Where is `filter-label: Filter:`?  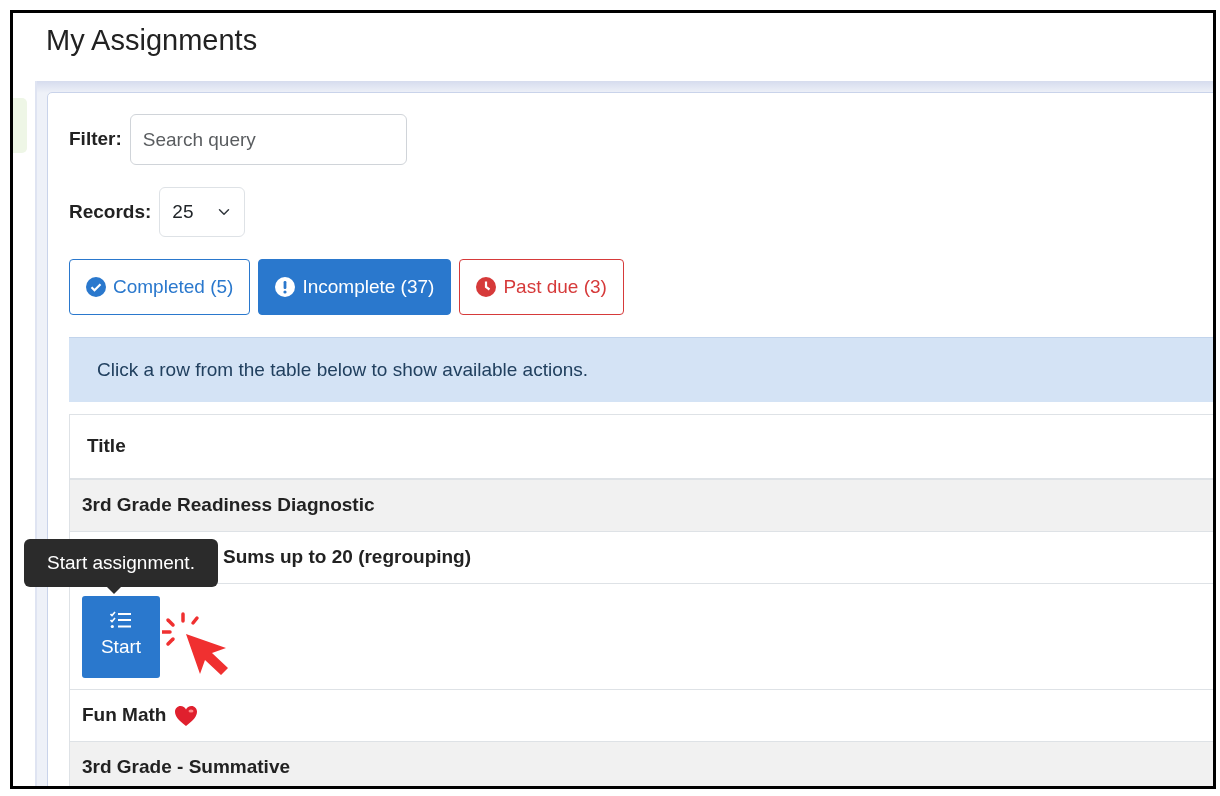 filter-label: Filter: is located at coordinates (95, 139).